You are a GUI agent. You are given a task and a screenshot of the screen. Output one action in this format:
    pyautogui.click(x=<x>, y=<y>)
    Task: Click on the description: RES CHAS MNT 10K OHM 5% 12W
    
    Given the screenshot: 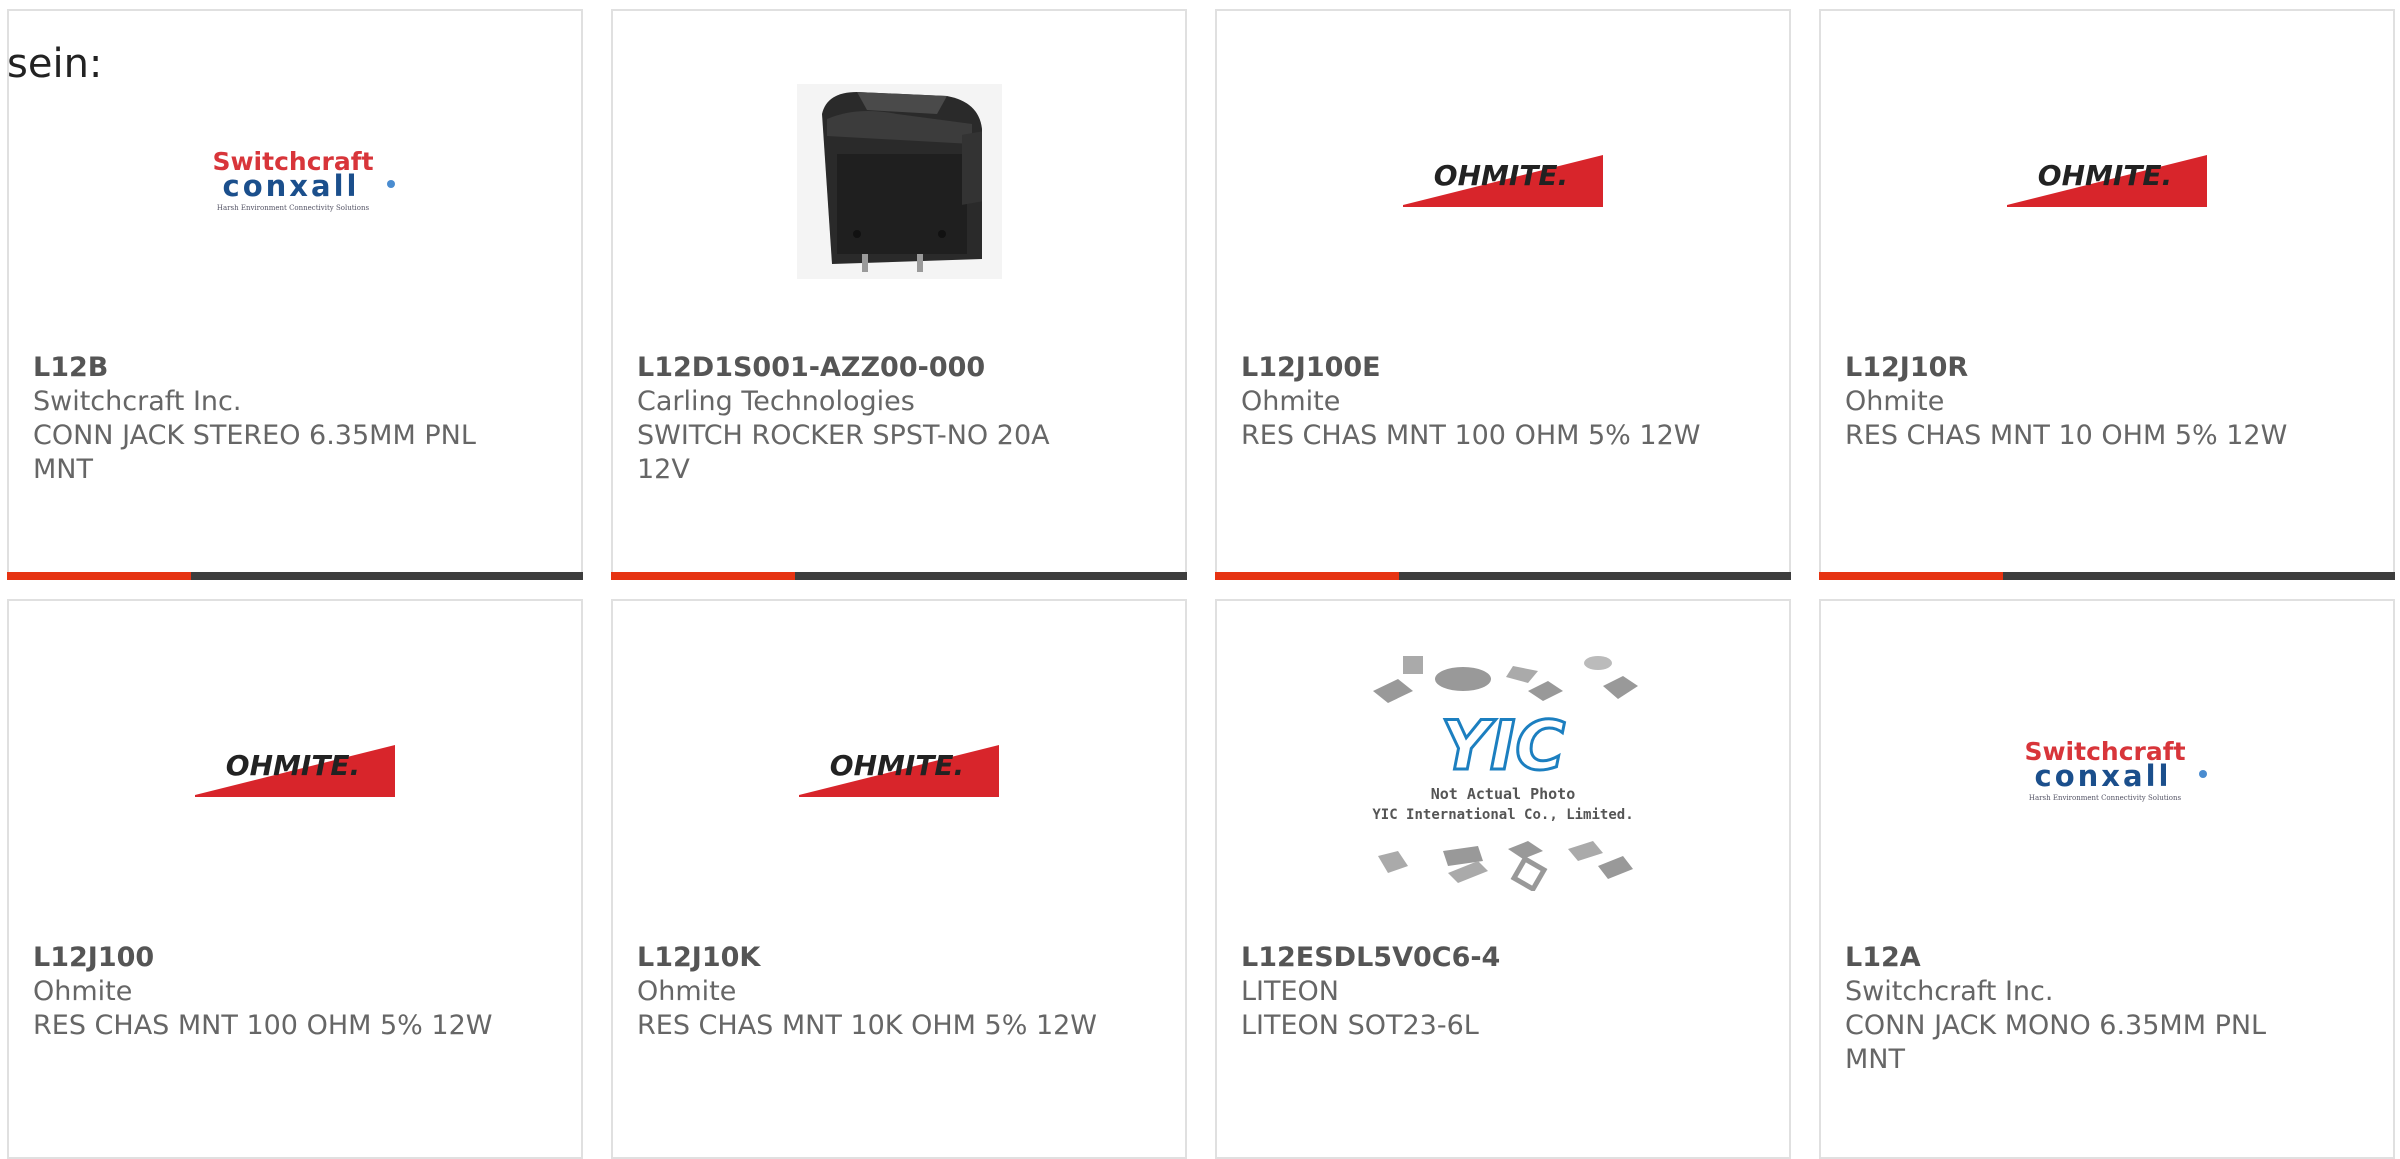 What is the action you would take?
    pyautogui.click(x=867, y=1025)
    